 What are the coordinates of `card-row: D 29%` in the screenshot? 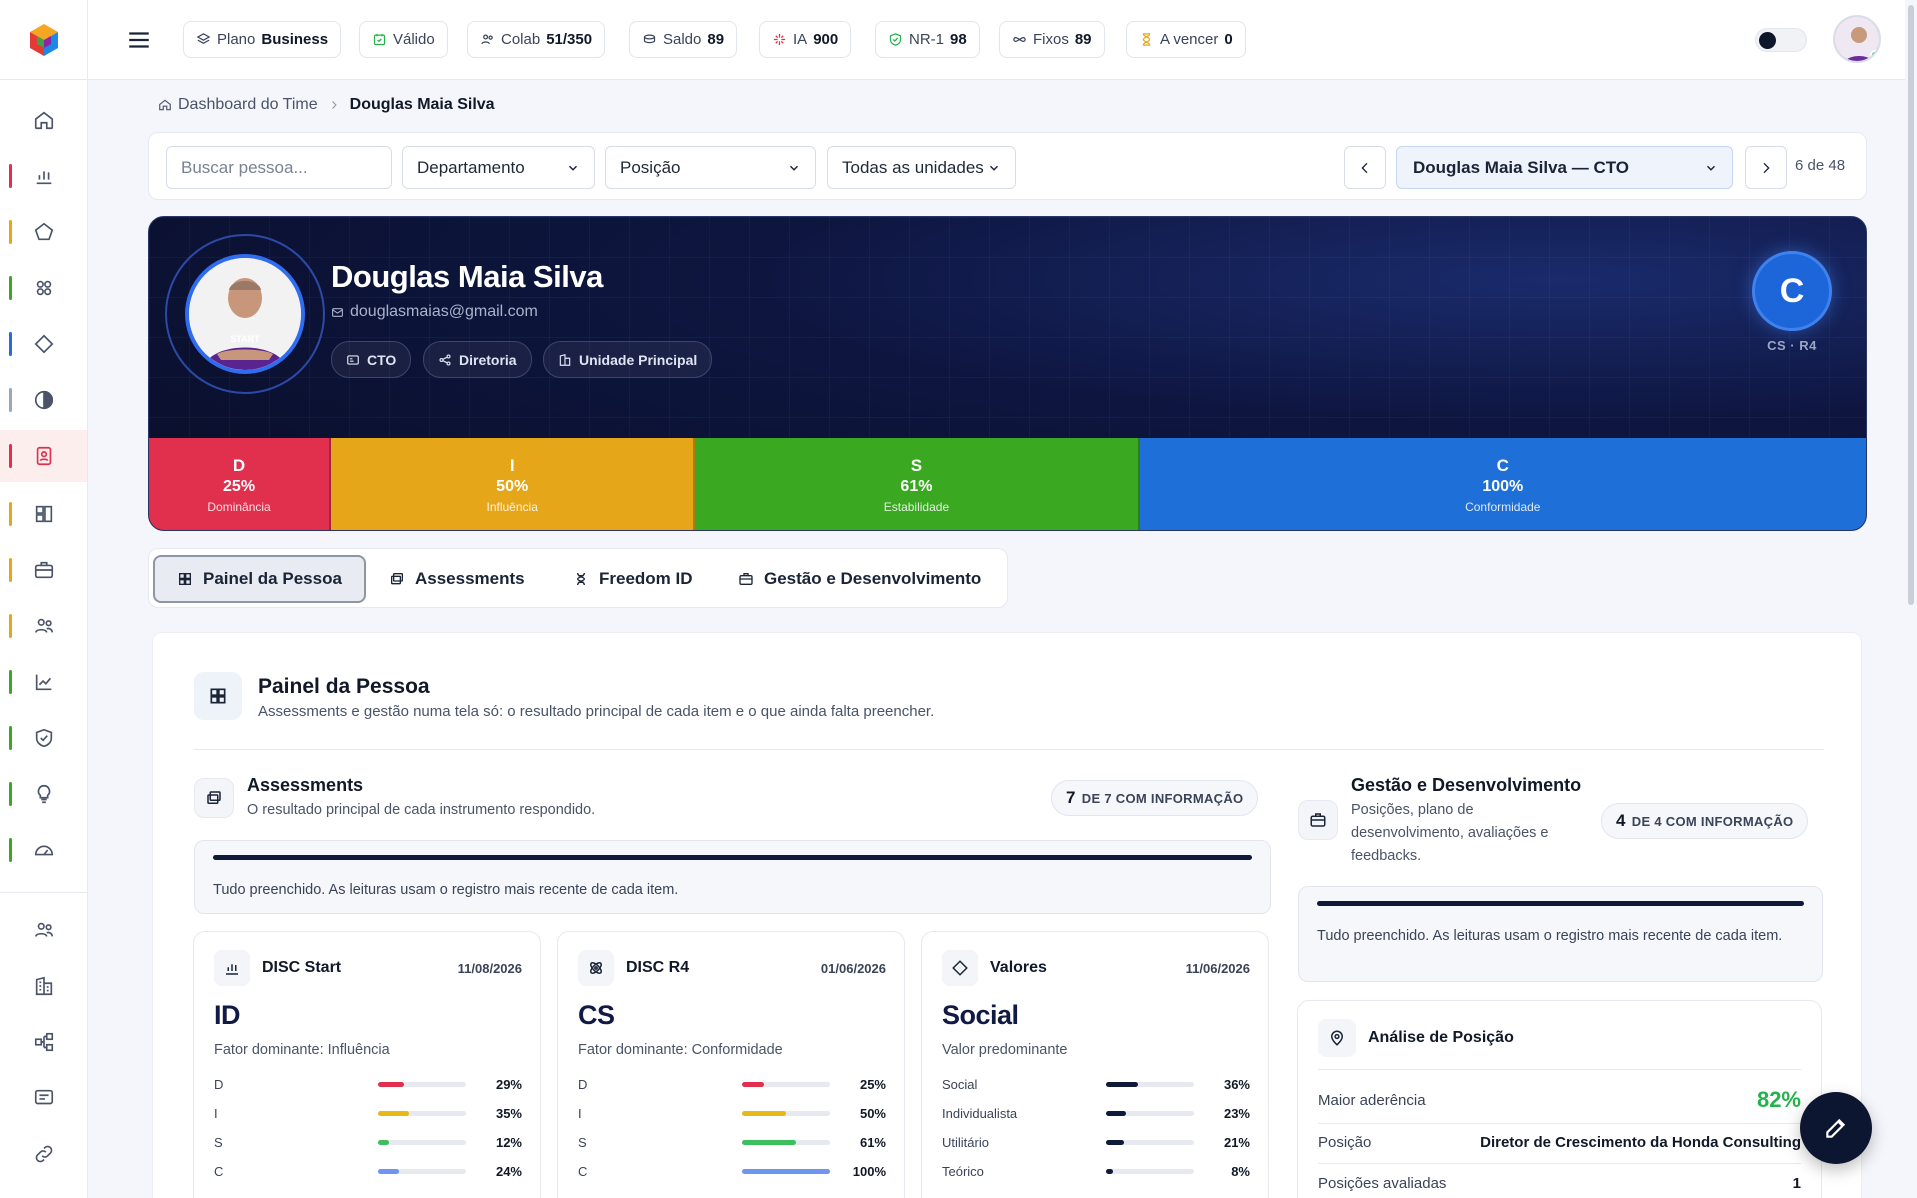 It's located at (368, 1084).